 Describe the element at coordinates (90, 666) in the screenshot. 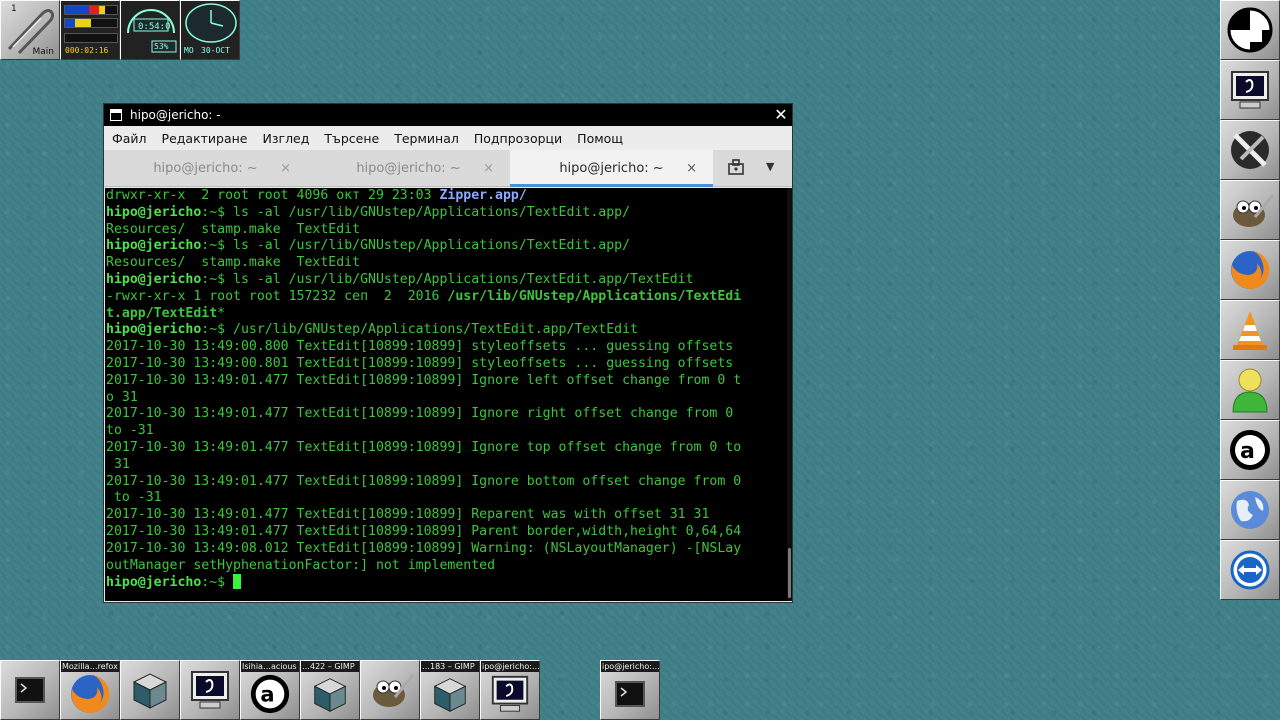

I see `taskbar-caption: Mozilla…refox` at that location.